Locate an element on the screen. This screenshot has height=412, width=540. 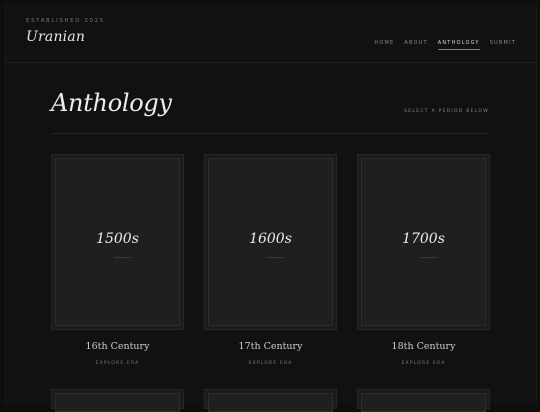
page-title: Anthology is located at coordinates (111, 103).